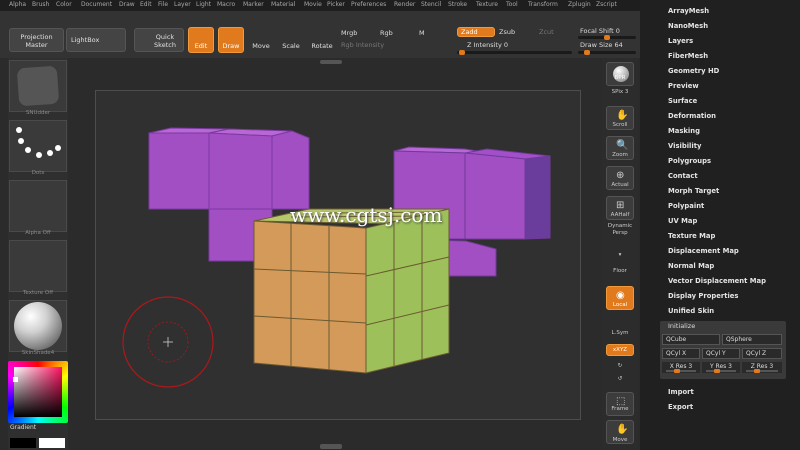 The image size is (800, 450). What do you see at coordinates (38, 146) in the screenshot?
I see `stroke-thumbnail` at bounding box center [38, 146].